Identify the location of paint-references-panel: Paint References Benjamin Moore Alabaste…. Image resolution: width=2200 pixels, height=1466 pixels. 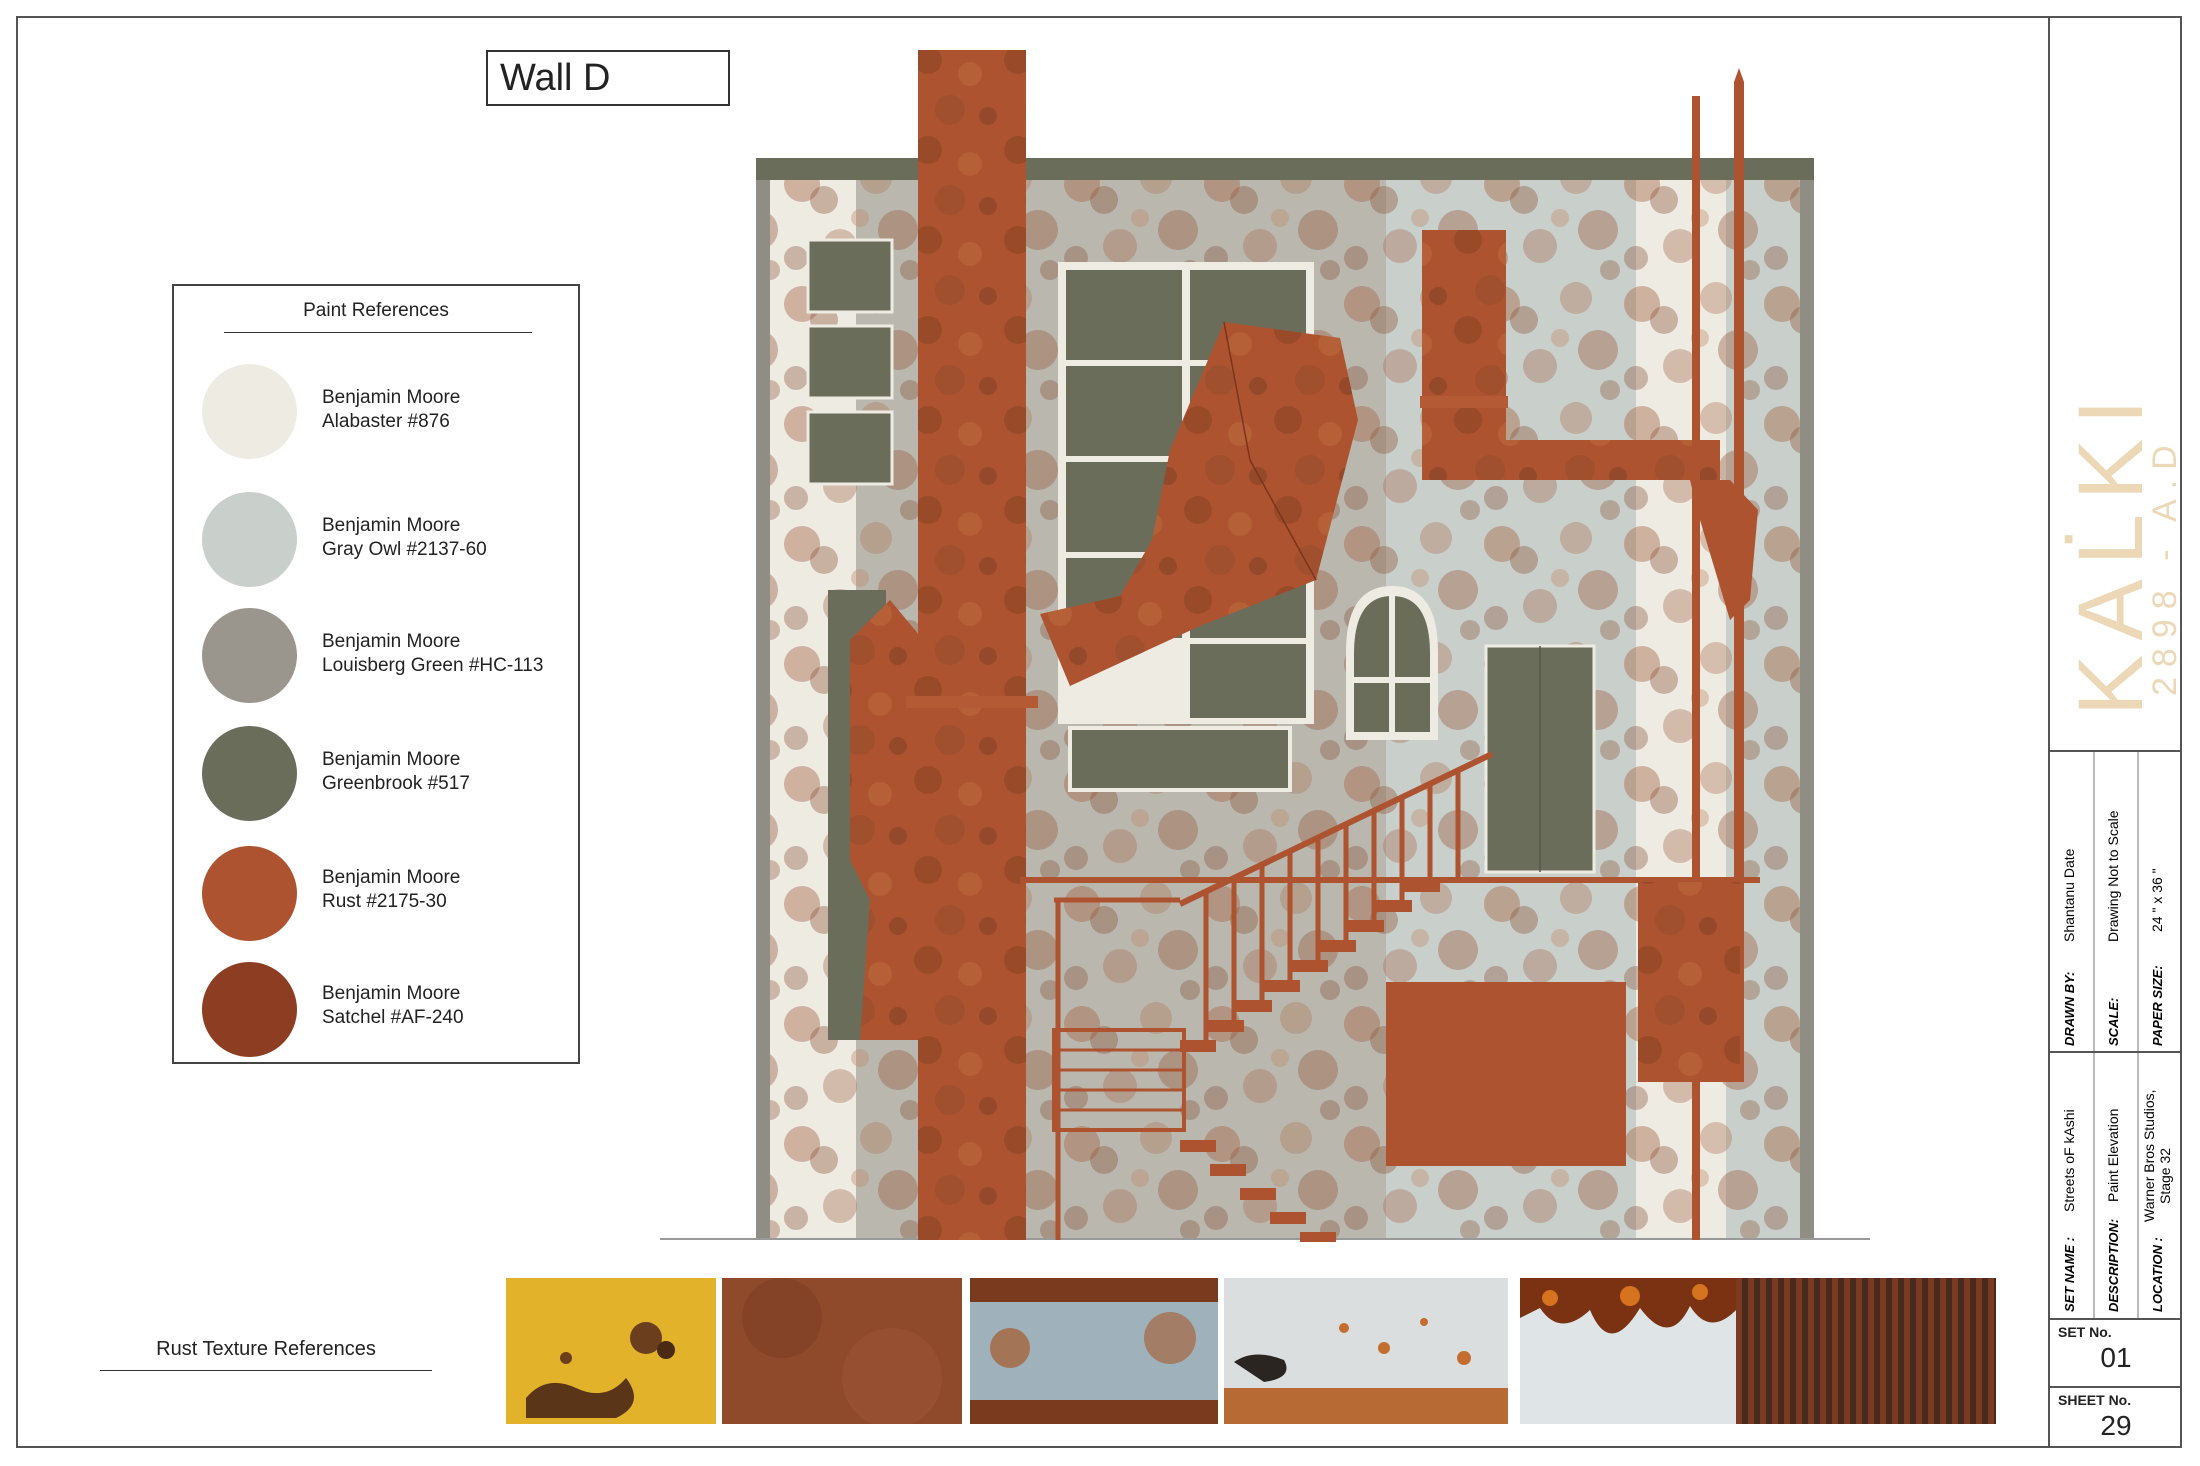
(376, 674).